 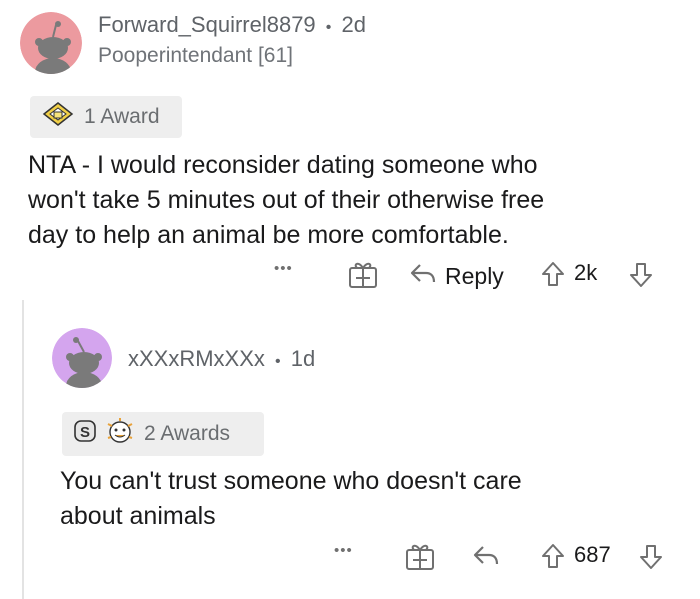 What do you see at coordinates (196, 358) in the screenshot?
I see `username: xXXxRMxXXx` at bounding box center [196, 358].